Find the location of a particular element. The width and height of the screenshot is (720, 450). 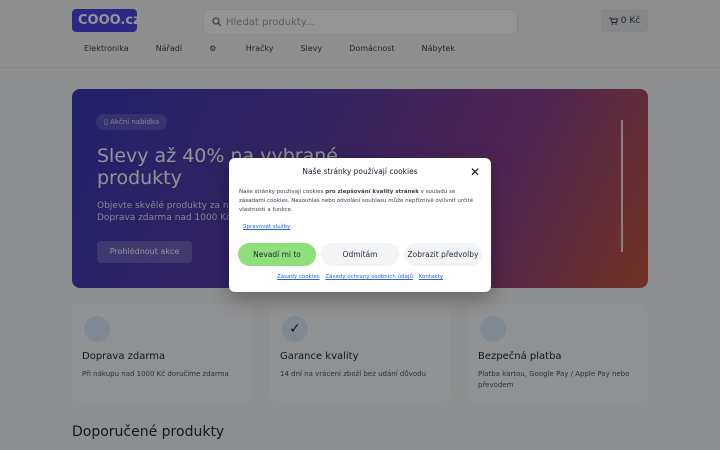

close-icon: ✕ is located at coordinates (475, 172).